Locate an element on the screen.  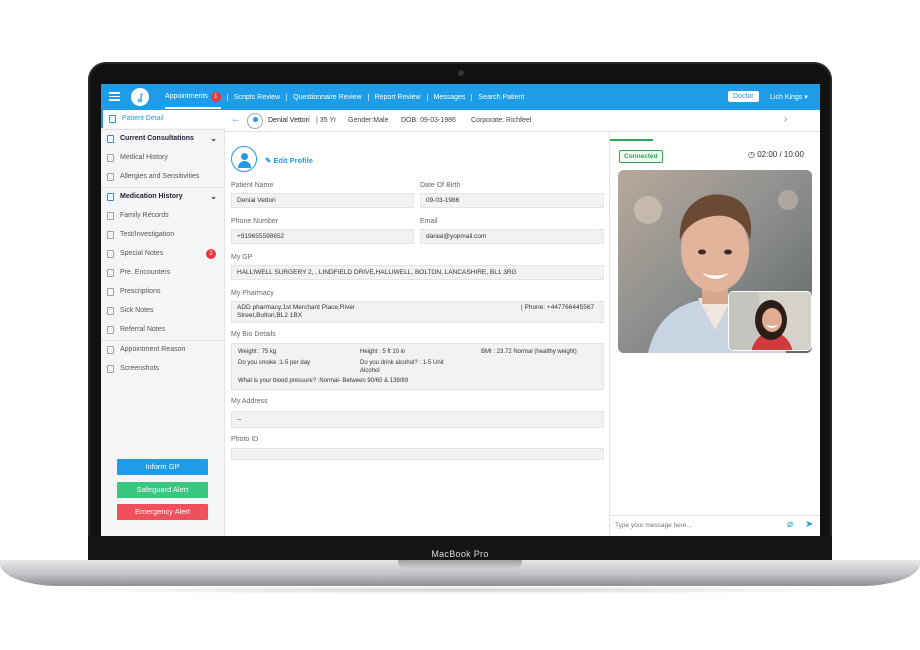
special-notes-badge: 2 is located at coordinates (211, 254).